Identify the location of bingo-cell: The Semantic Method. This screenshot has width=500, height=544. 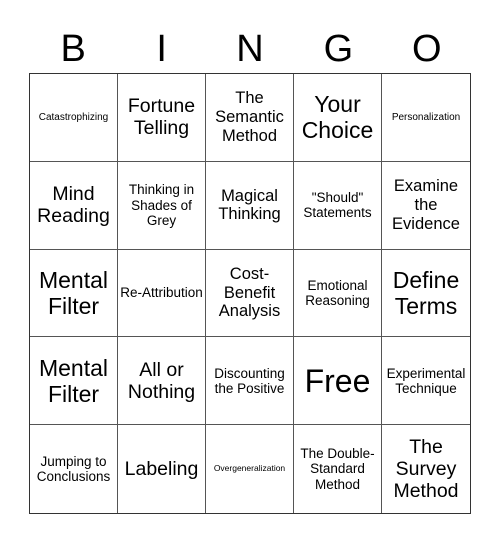
(250, 118).